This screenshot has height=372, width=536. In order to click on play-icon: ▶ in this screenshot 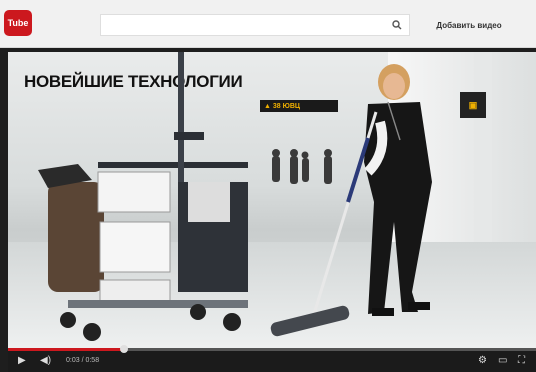, I will do `click(22, 360)`.